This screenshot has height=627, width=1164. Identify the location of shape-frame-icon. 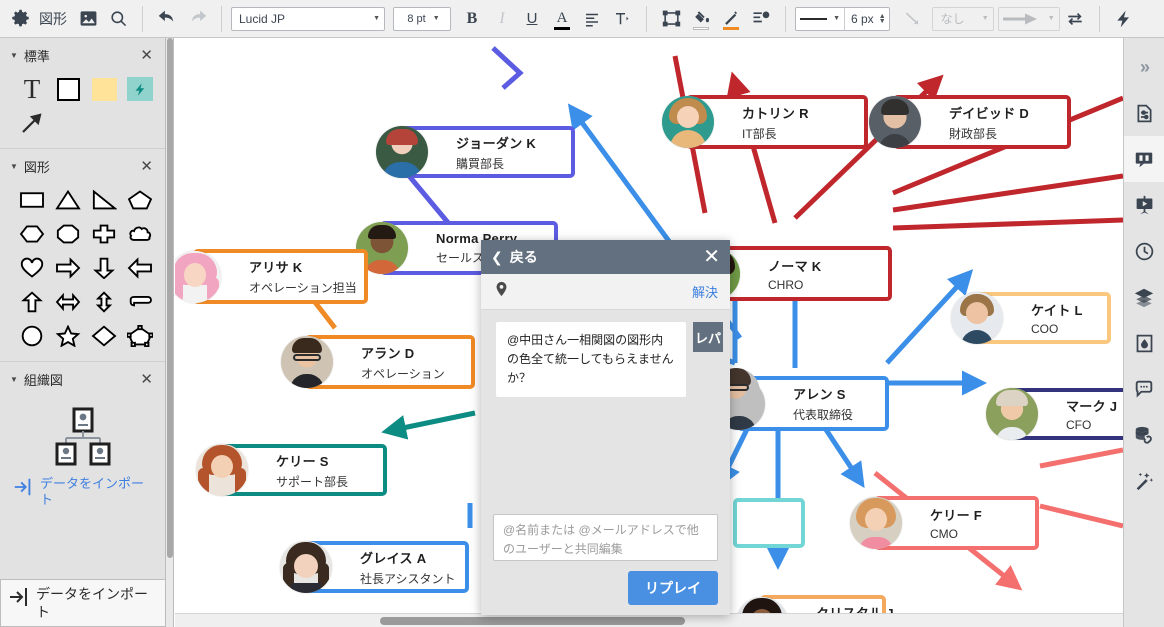
(671, 19).